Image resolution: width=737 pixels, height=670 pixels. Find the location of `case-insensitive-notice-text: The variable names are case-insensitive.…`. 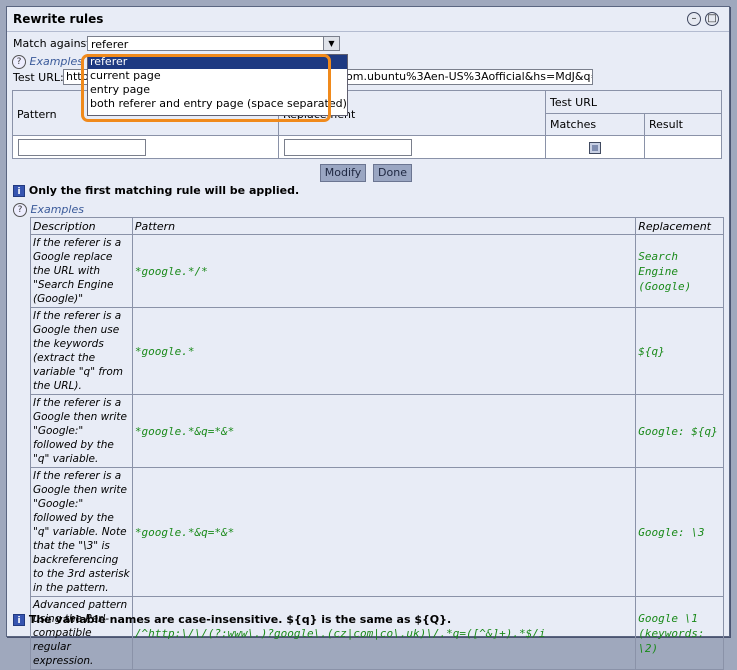

case-insensitive-notice-text: The variable names are case-insensitive.… is located at coordinates (240, 619).